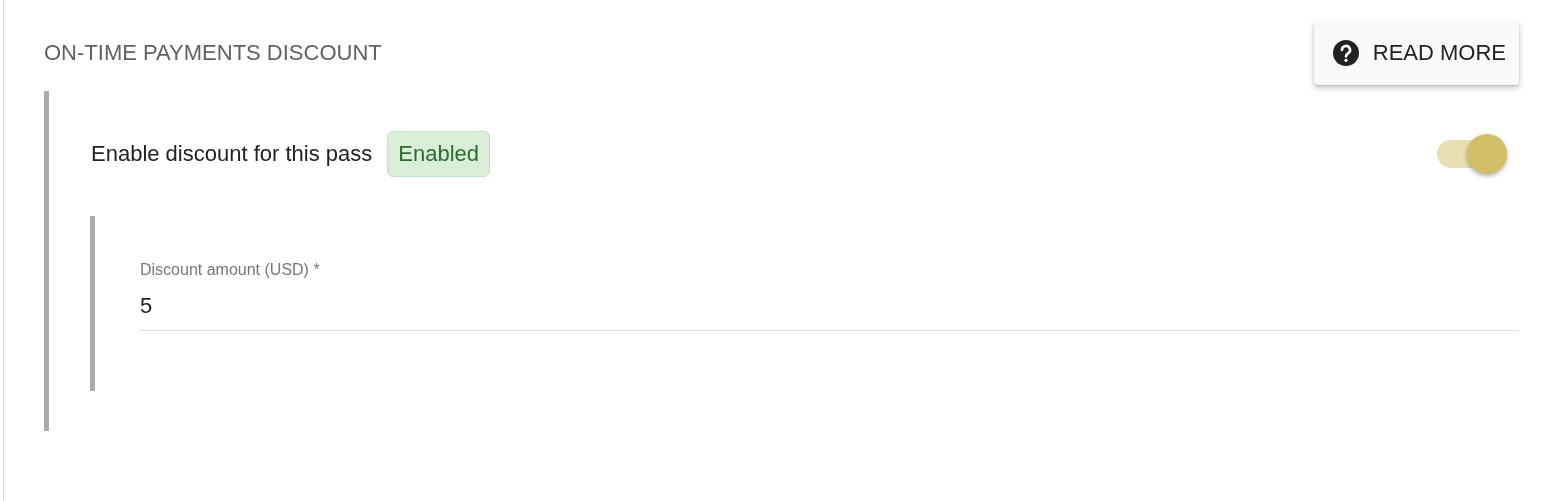 The image size is (1548, 501). What do you see at coordinates (1345, 53) in the screenshot?
I see `help-icon` at bounding box center [1345, 53].